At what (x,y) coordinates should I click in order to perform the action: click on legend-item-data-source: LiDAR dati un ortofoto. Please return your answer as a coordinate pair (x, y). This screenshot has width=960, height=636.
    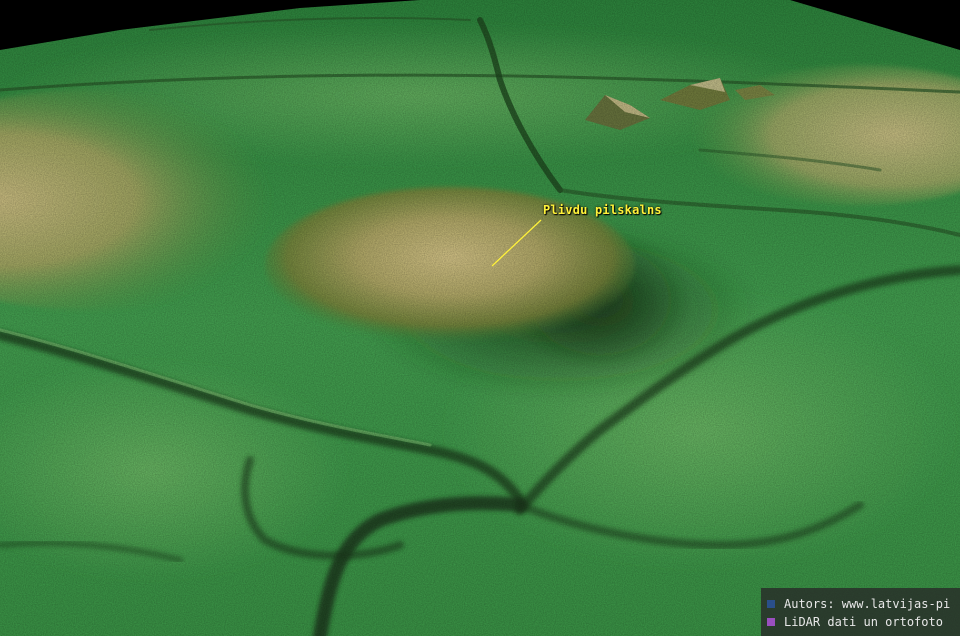
    Looking at the image, I should click on (863, 622).